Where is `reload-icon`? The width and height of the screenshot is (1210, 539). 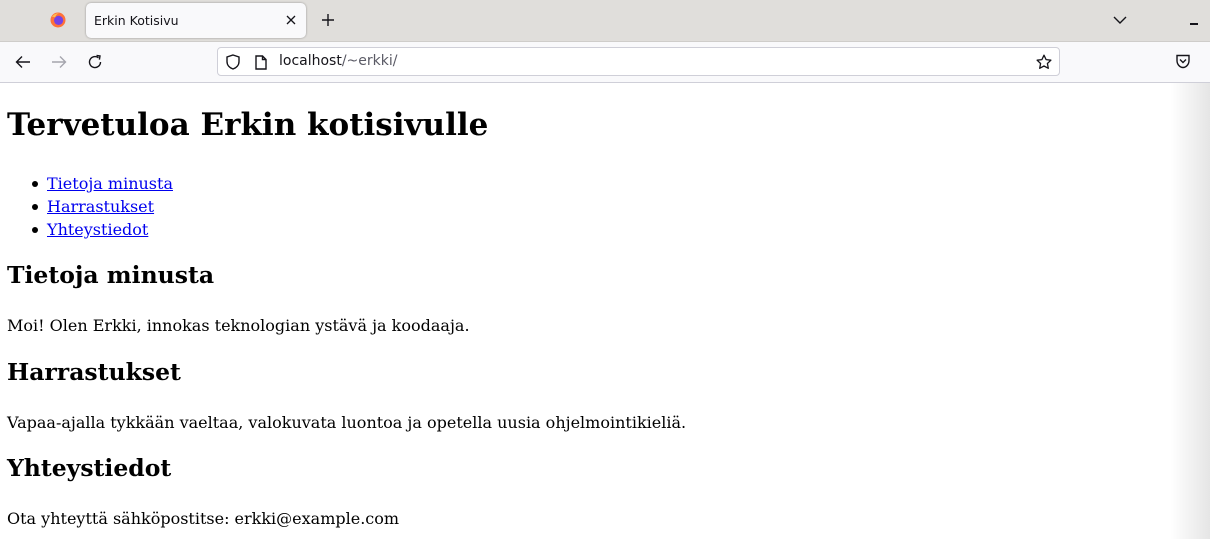 reload-icon is located at coordinates (95, 62).